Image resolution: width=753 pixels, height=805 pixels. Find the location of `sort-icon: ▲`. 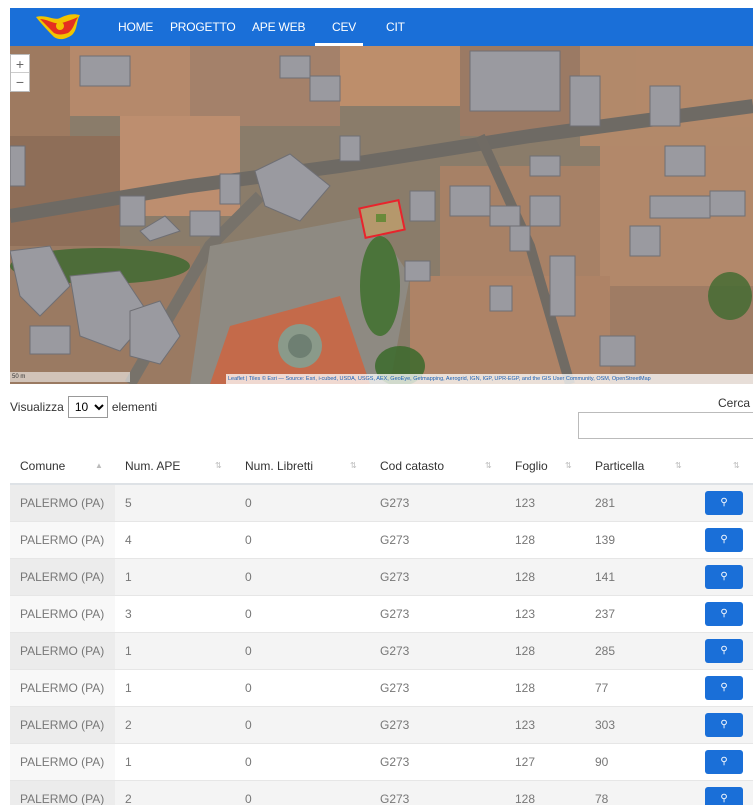

sort-icon: ▲ is located at coordinates (99, 465).